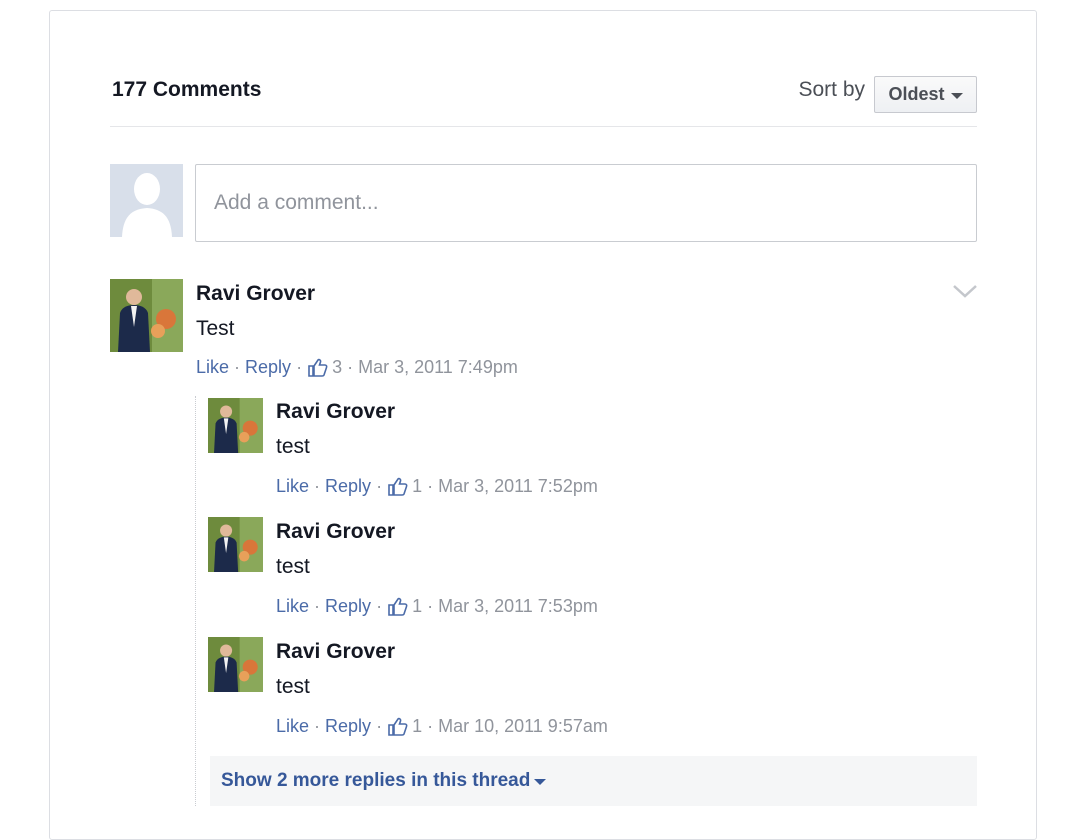 This screenshot has width=1080, height=840. What do you see at coordinates (518, 486) in the screenshot?
I see `reply-timestamp: Mar 3, 2011 7:52pm` at bounding box center [518, 486].